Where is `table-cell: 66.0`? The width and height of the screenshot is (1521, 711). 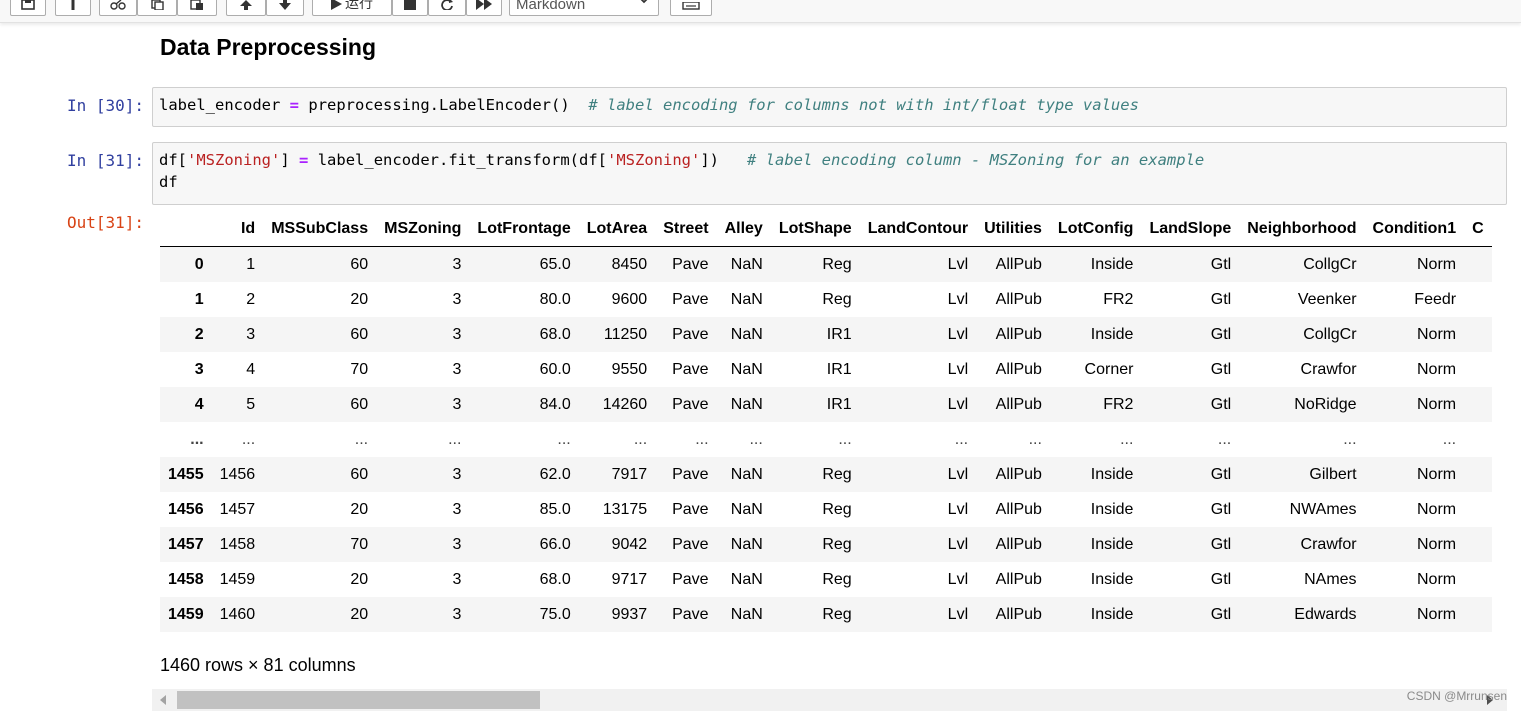 table-cell: 66.0 is located at coordinates (555, 544).